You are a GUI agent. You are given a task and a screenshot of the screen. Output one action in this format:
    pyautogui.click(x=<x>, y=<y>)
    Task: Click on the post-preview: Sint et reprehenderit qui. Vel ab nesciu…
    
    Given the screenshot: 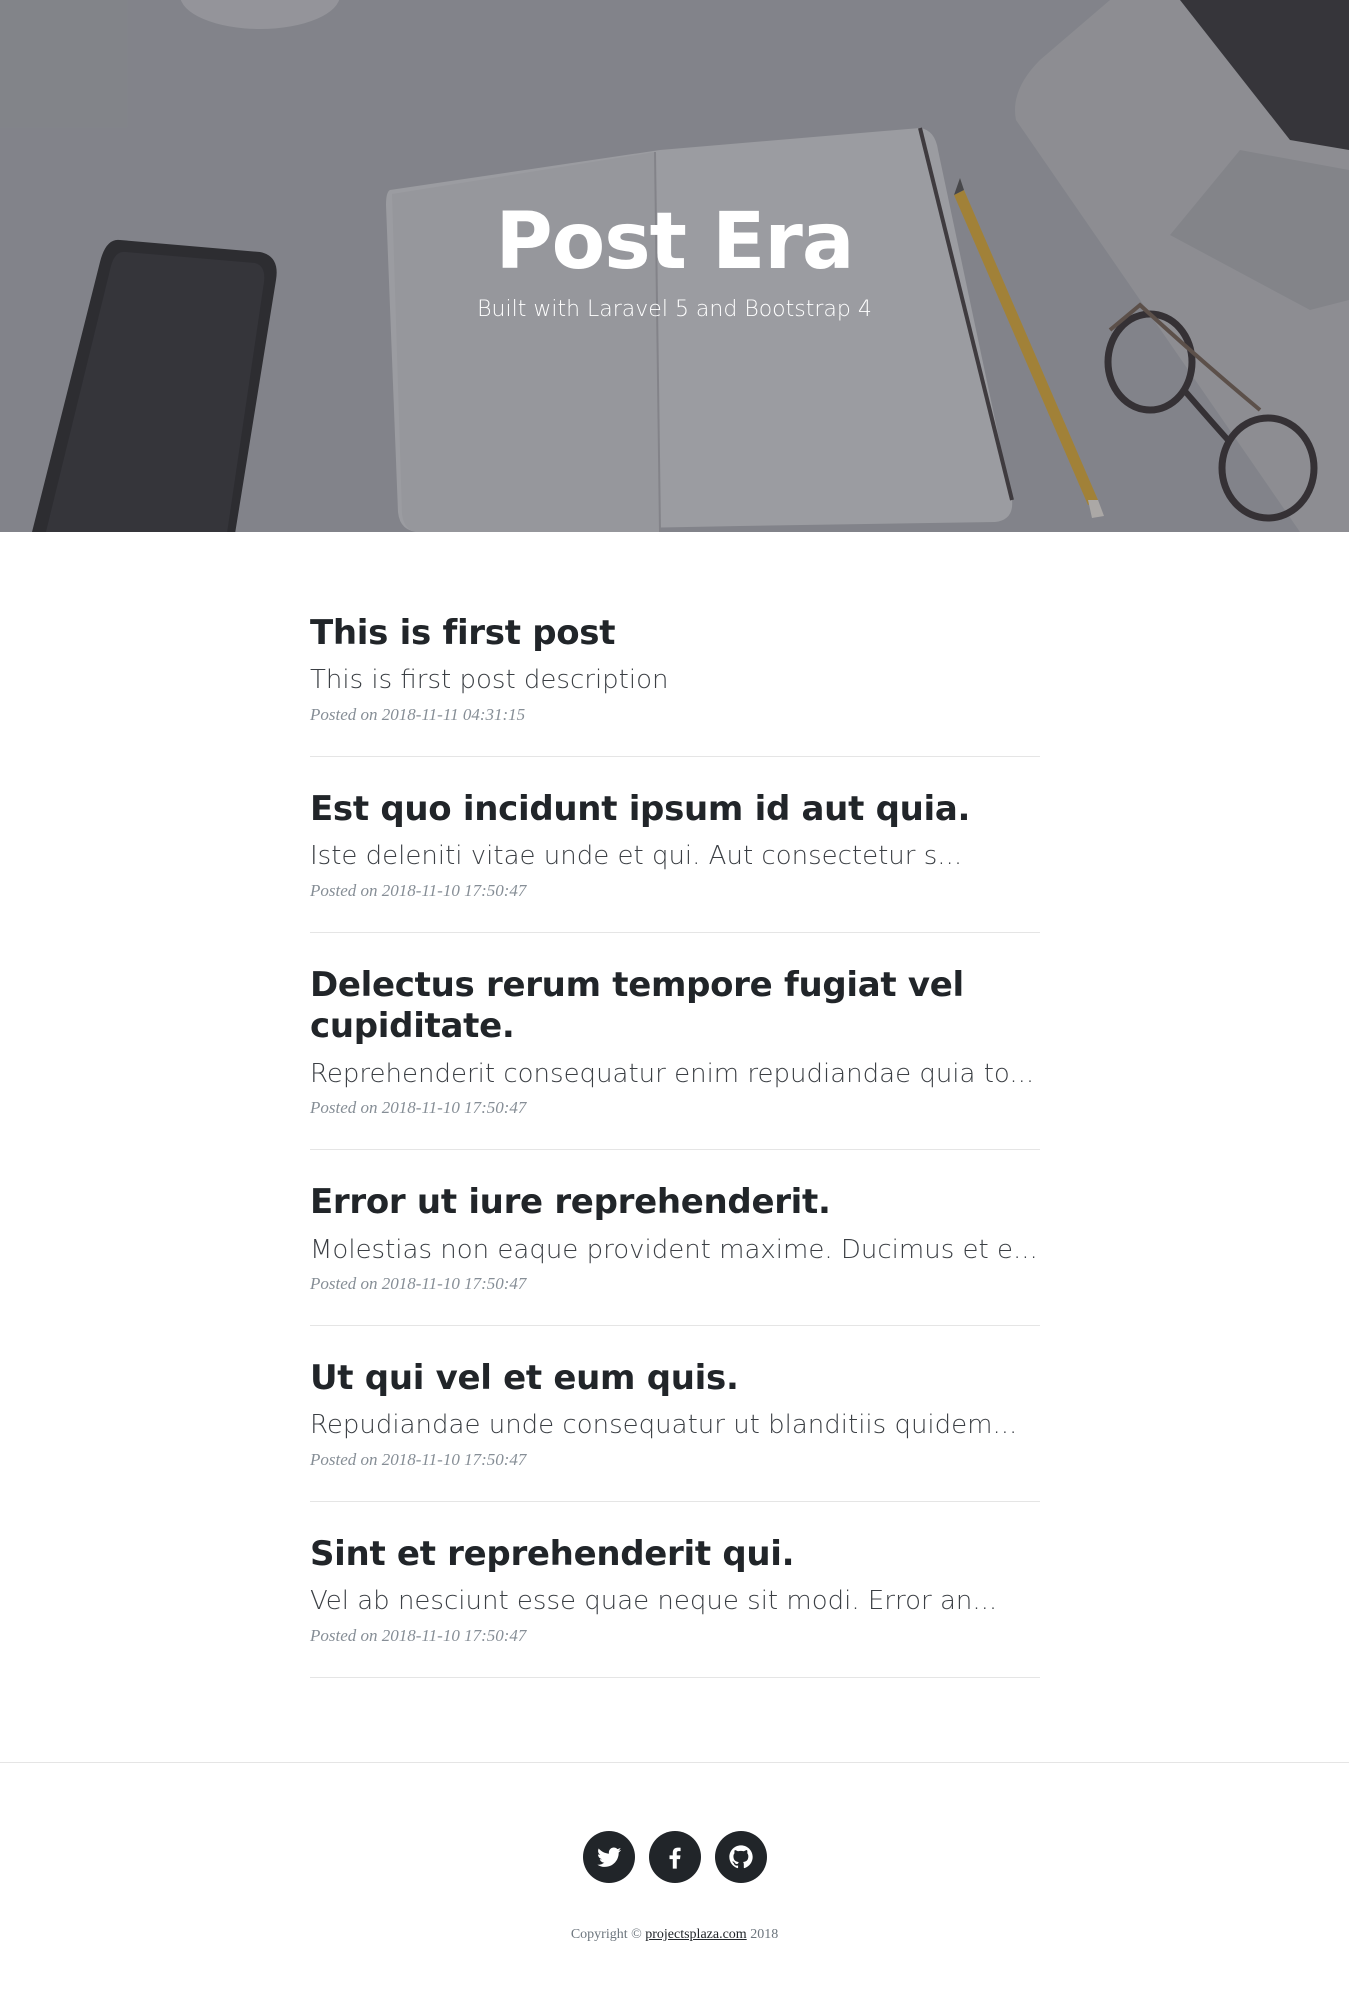 What is the action you would take?
    pyautogui.click(x=675, y=1603)
    